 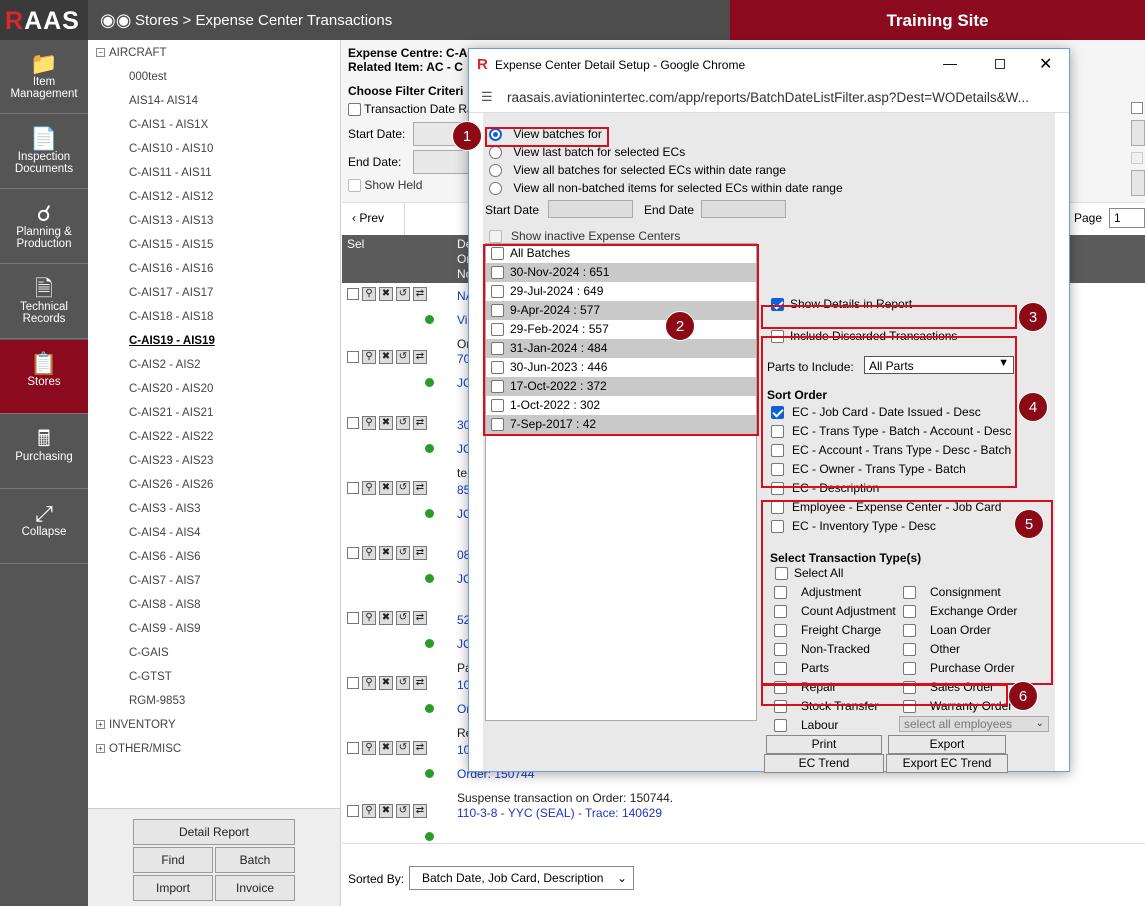 What do you see at coordinates (171, 437) in the screenshot?
I see `tree-item: C-AIS22 - AIS22` at bounding box center [171, 437].